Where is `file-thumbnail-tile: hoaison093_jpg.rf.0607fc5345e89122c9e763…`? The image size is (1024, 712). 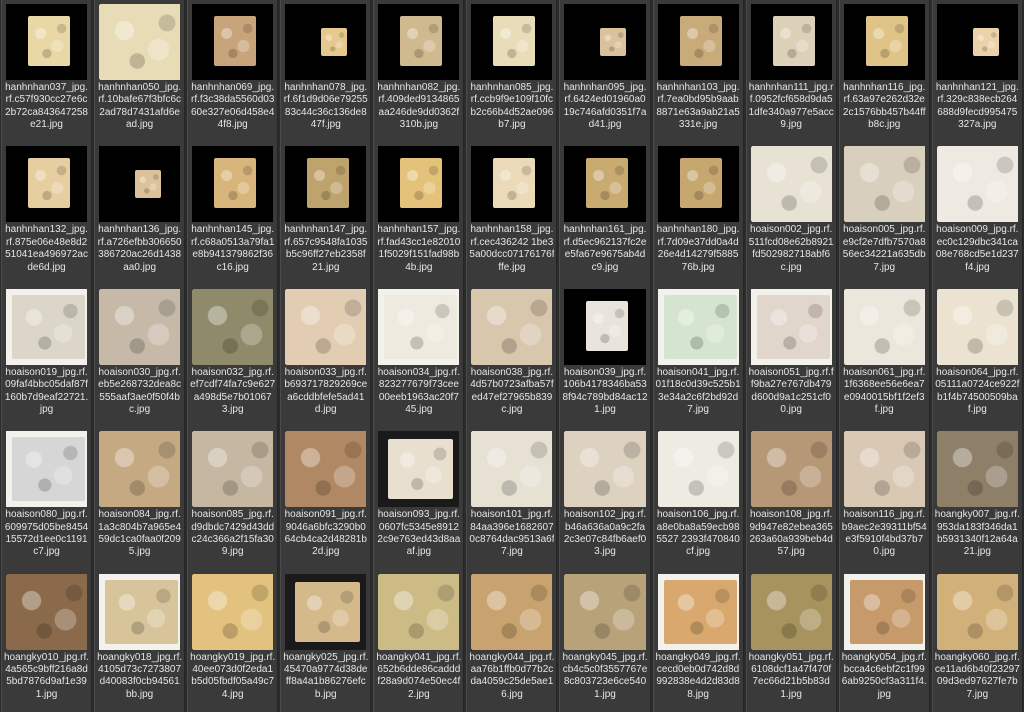
file-thumbnail-tile: hoaison093_jpg.rf.0607fc5345e89122c9e763… is located at coordinates (419, 498).